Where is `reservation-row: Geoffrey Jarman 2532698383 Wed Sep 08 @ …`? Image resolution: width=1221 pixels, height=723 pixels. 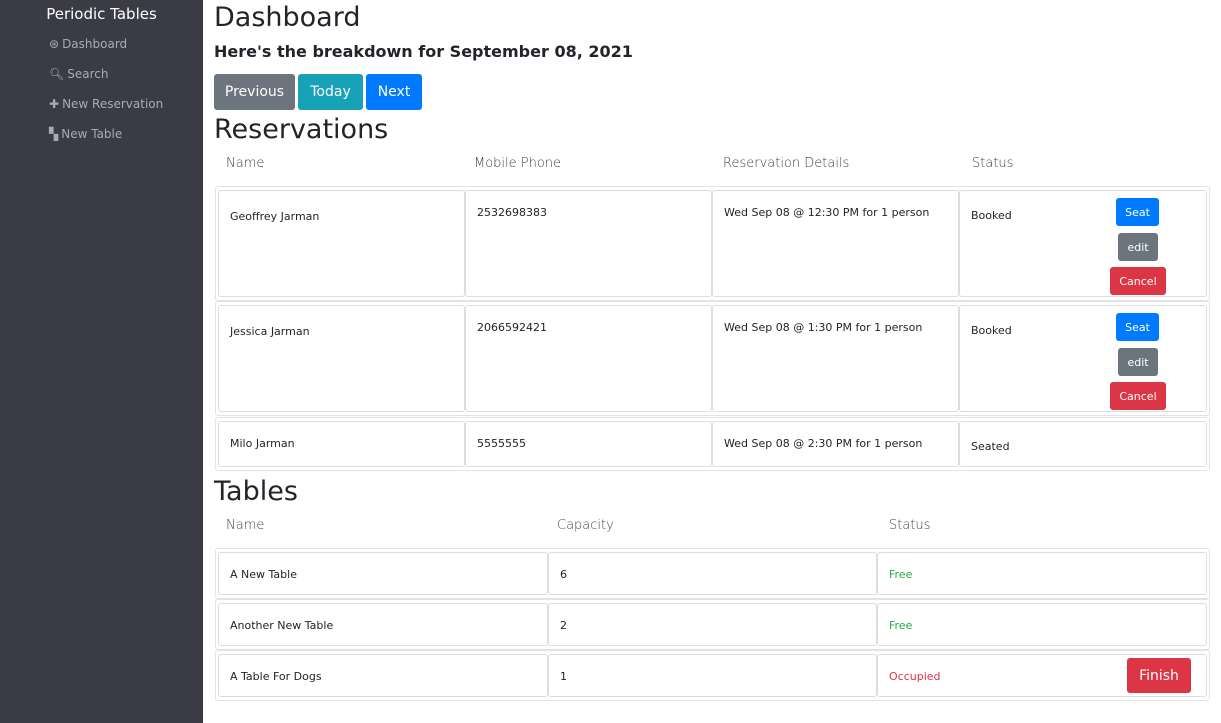 reservation-row: Geoffrey Jarman 2532698383 Wed Sep 08 @ … is located at coordinates (712, 243).